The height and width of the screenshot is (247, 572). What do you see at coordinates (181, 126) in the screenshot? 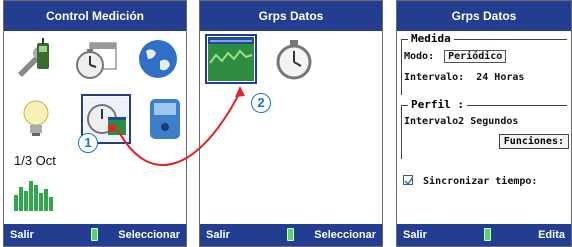
I see `annotation-arrow` at bounding box center [181, 126].